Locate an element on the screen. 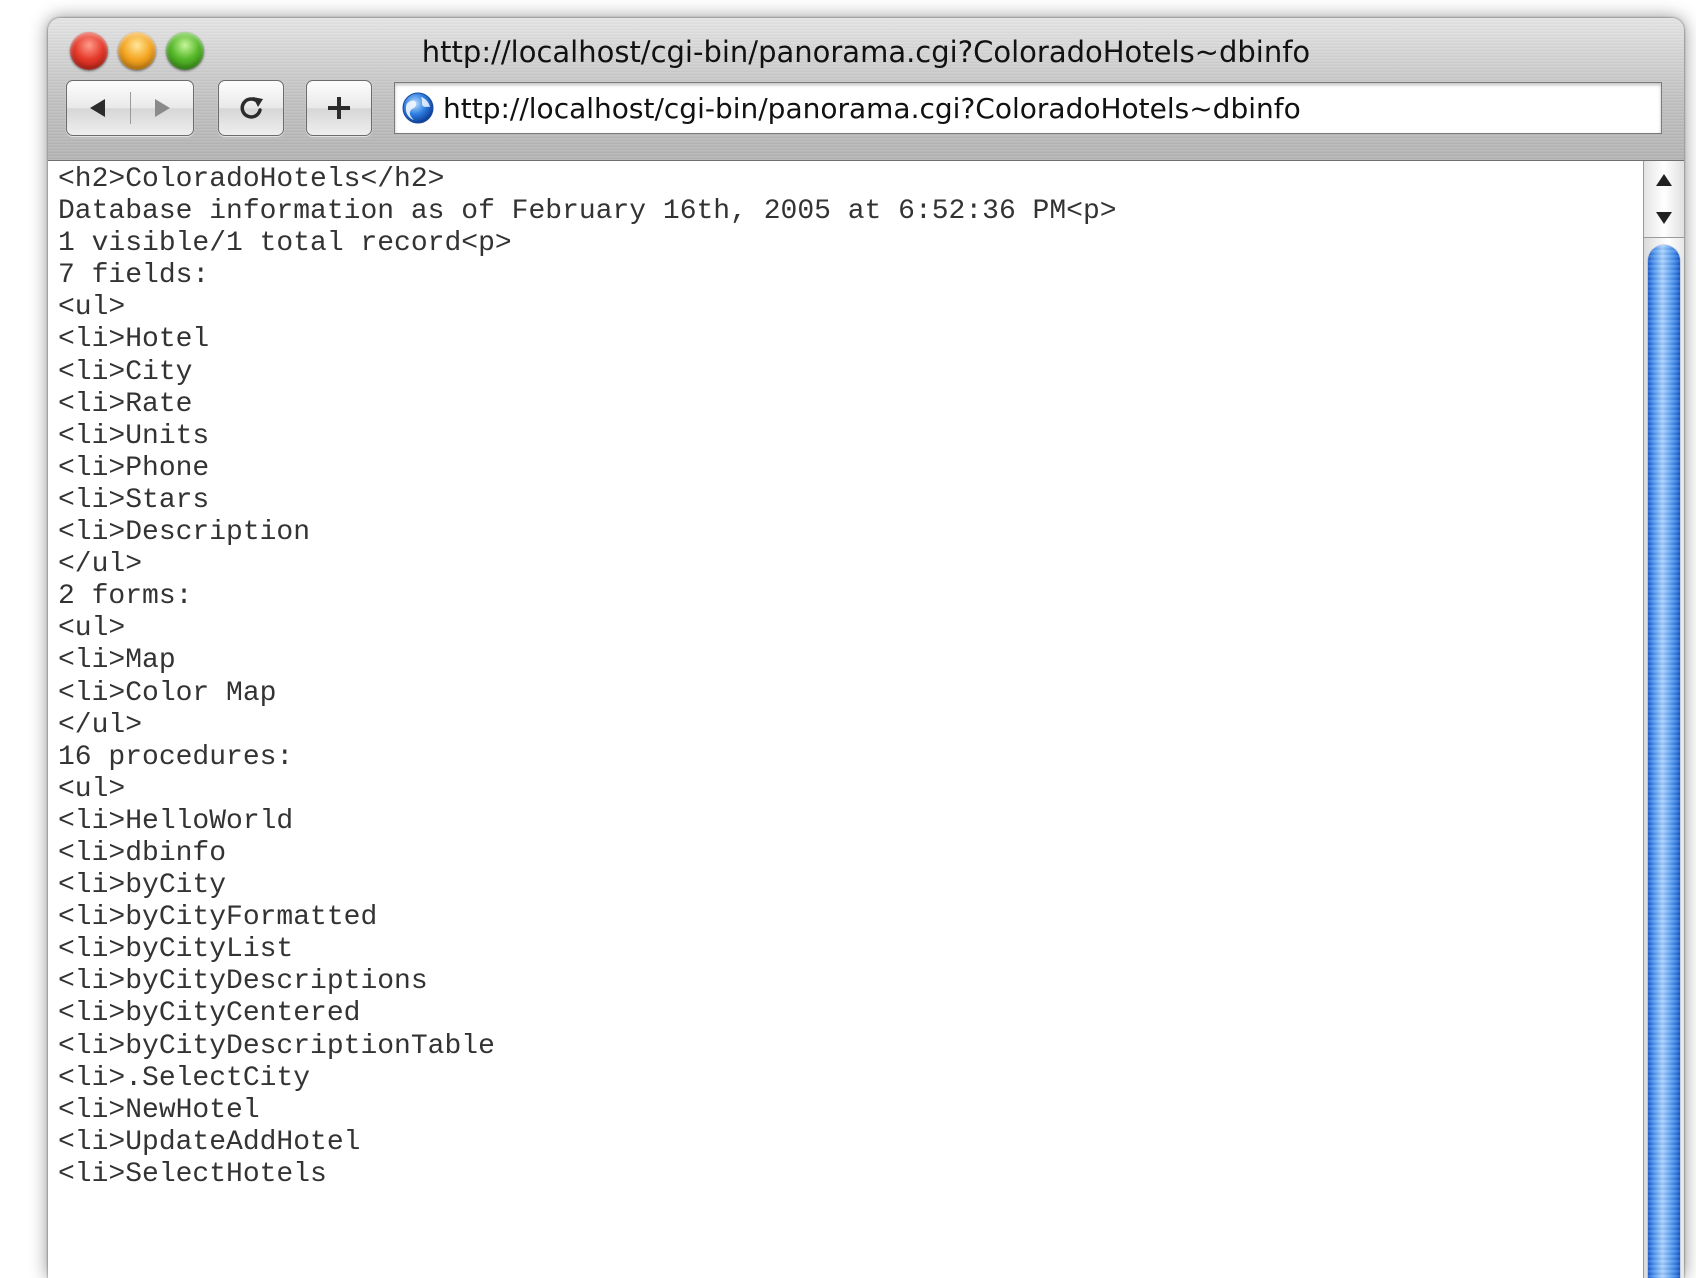 The image size is (1696, 1278). source-line: <li>Hotel is located at coordinates (134, 340).